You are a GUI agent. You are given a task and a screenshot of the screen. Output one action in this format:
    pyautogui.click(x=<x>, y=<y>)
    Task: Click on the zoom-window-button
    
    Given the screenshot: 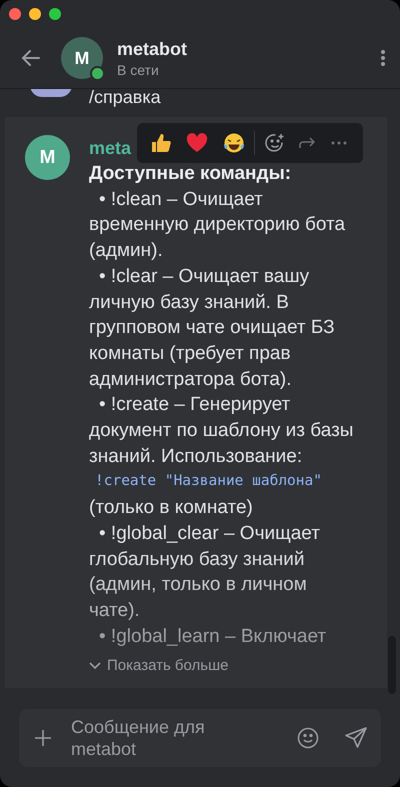 What is the action you would take?
    pyautogui.click(x=55, y=14)
    